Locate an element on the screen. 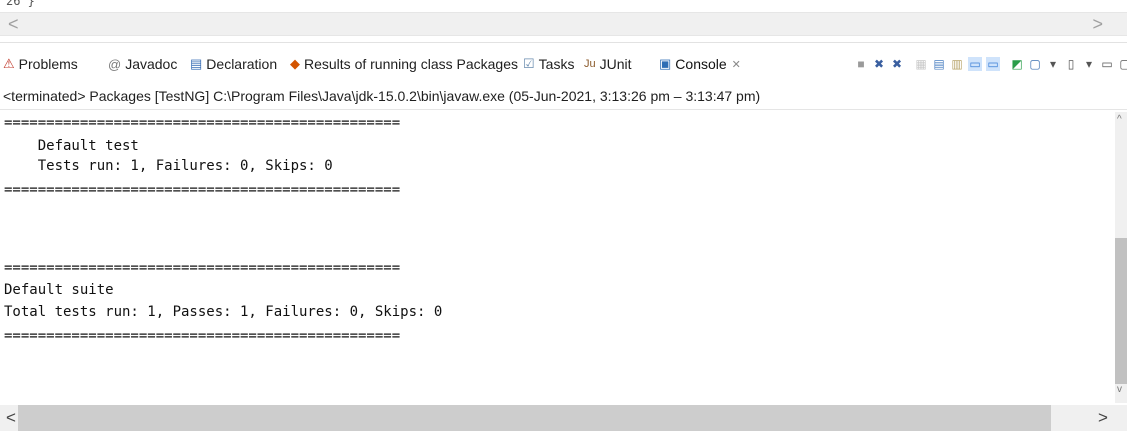 Image resolution: width=1127 pixels, height=433 pixels. tab-label: JUnit is located at coordinates (615, 64).